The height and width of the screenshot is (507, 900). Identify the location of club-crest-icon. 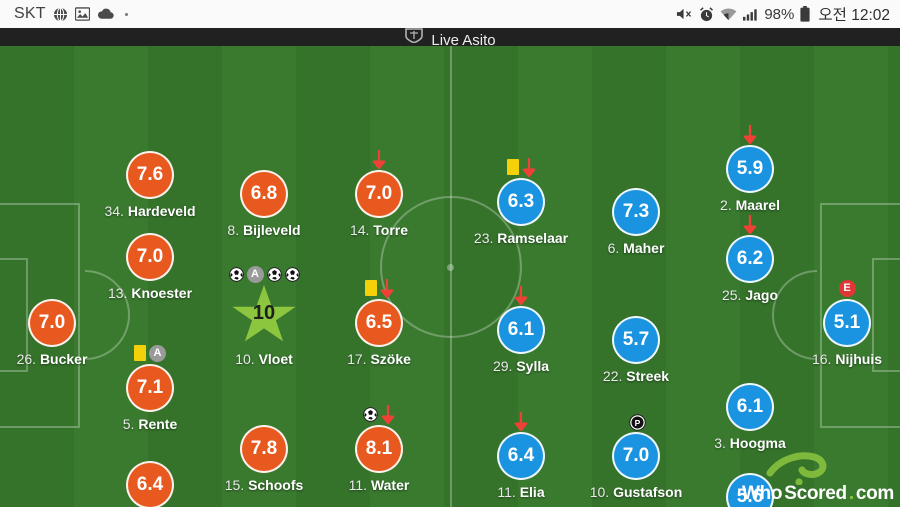
(414, 37).